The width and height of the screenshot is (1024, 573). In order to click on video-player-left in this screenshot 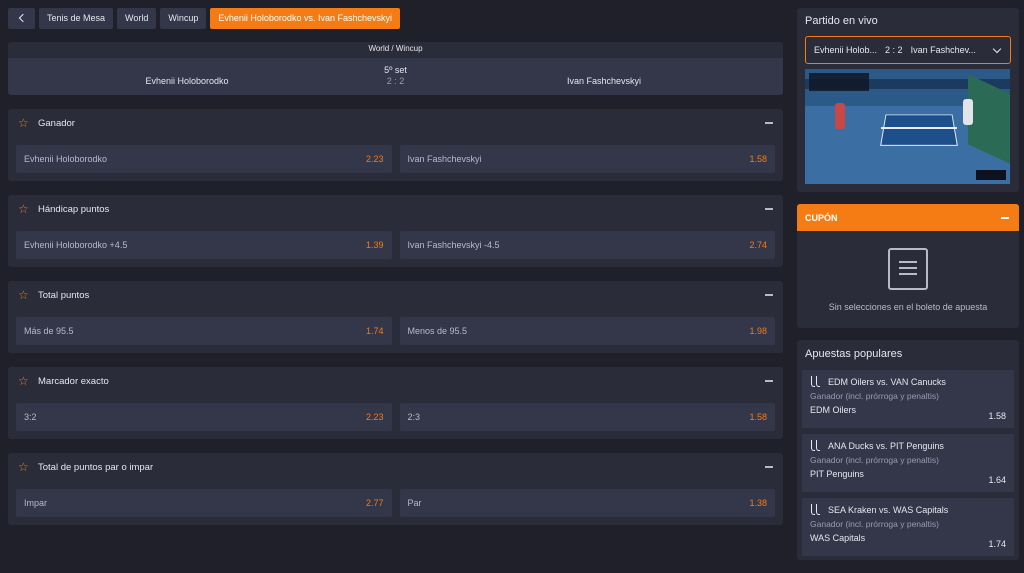, I will do `click(840, 116)`.